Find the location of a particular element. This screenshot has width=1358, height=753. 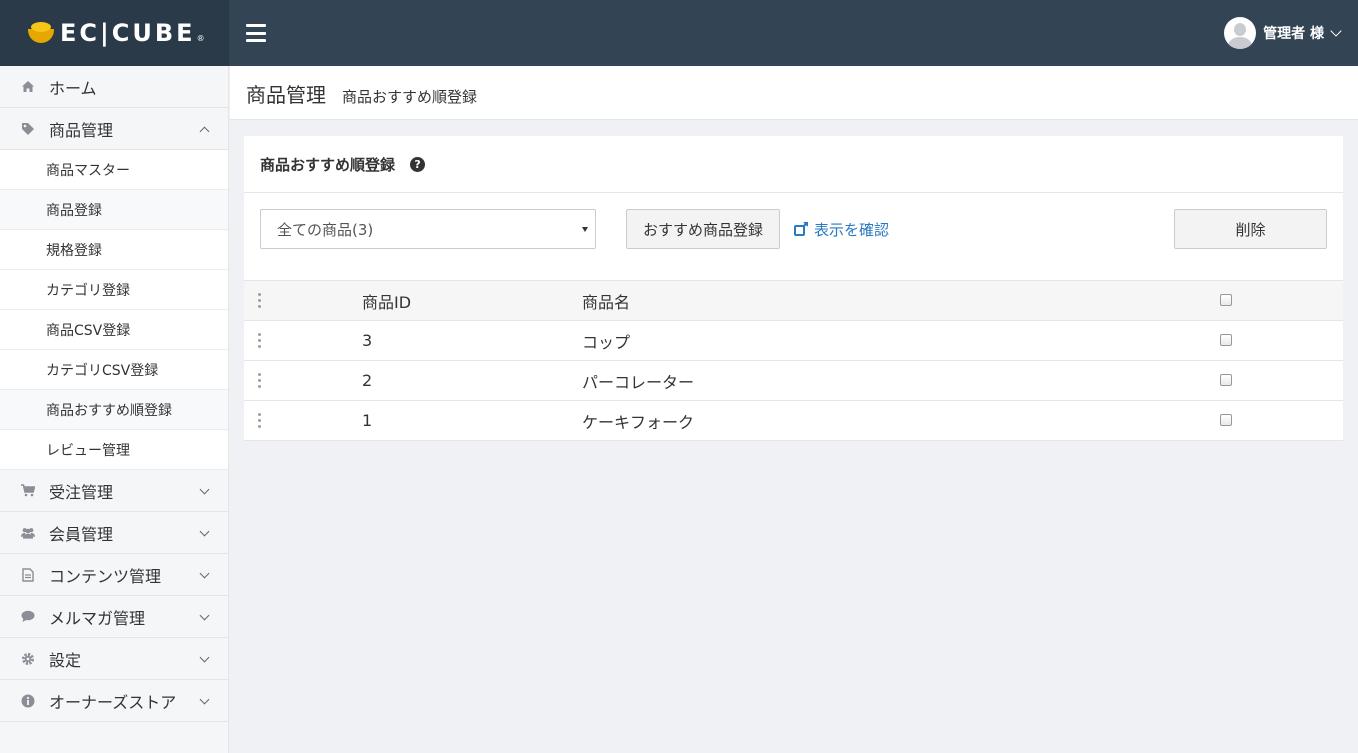

page-subtitle: 商品おすすめ順登録 is located at coordinates (410, 97).